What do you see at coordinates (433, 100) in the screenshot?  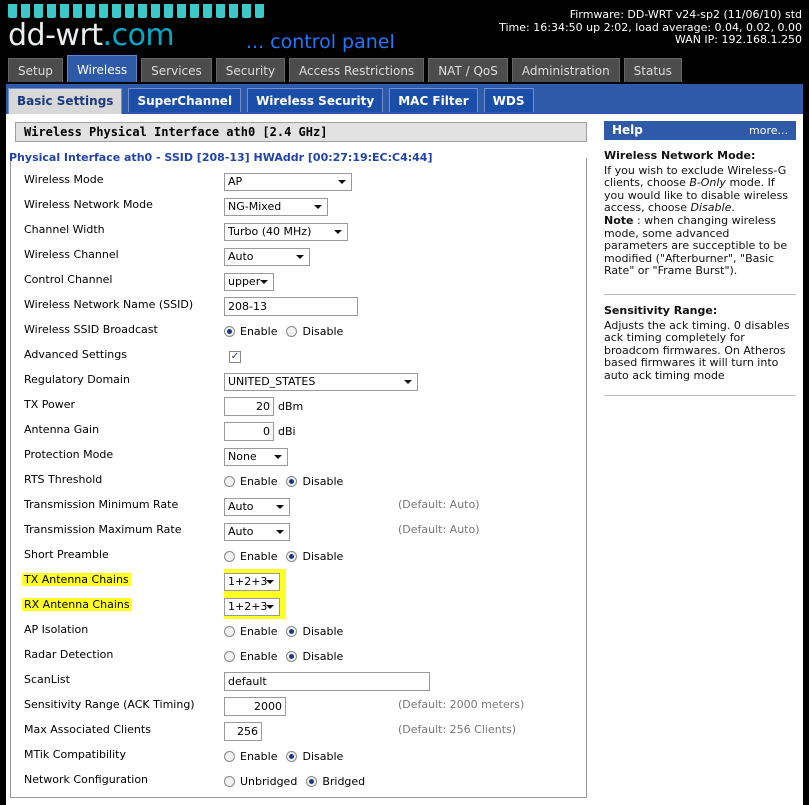 I see `subtab-mac-filter: MAC Filter` at bounding box center [433, 100].